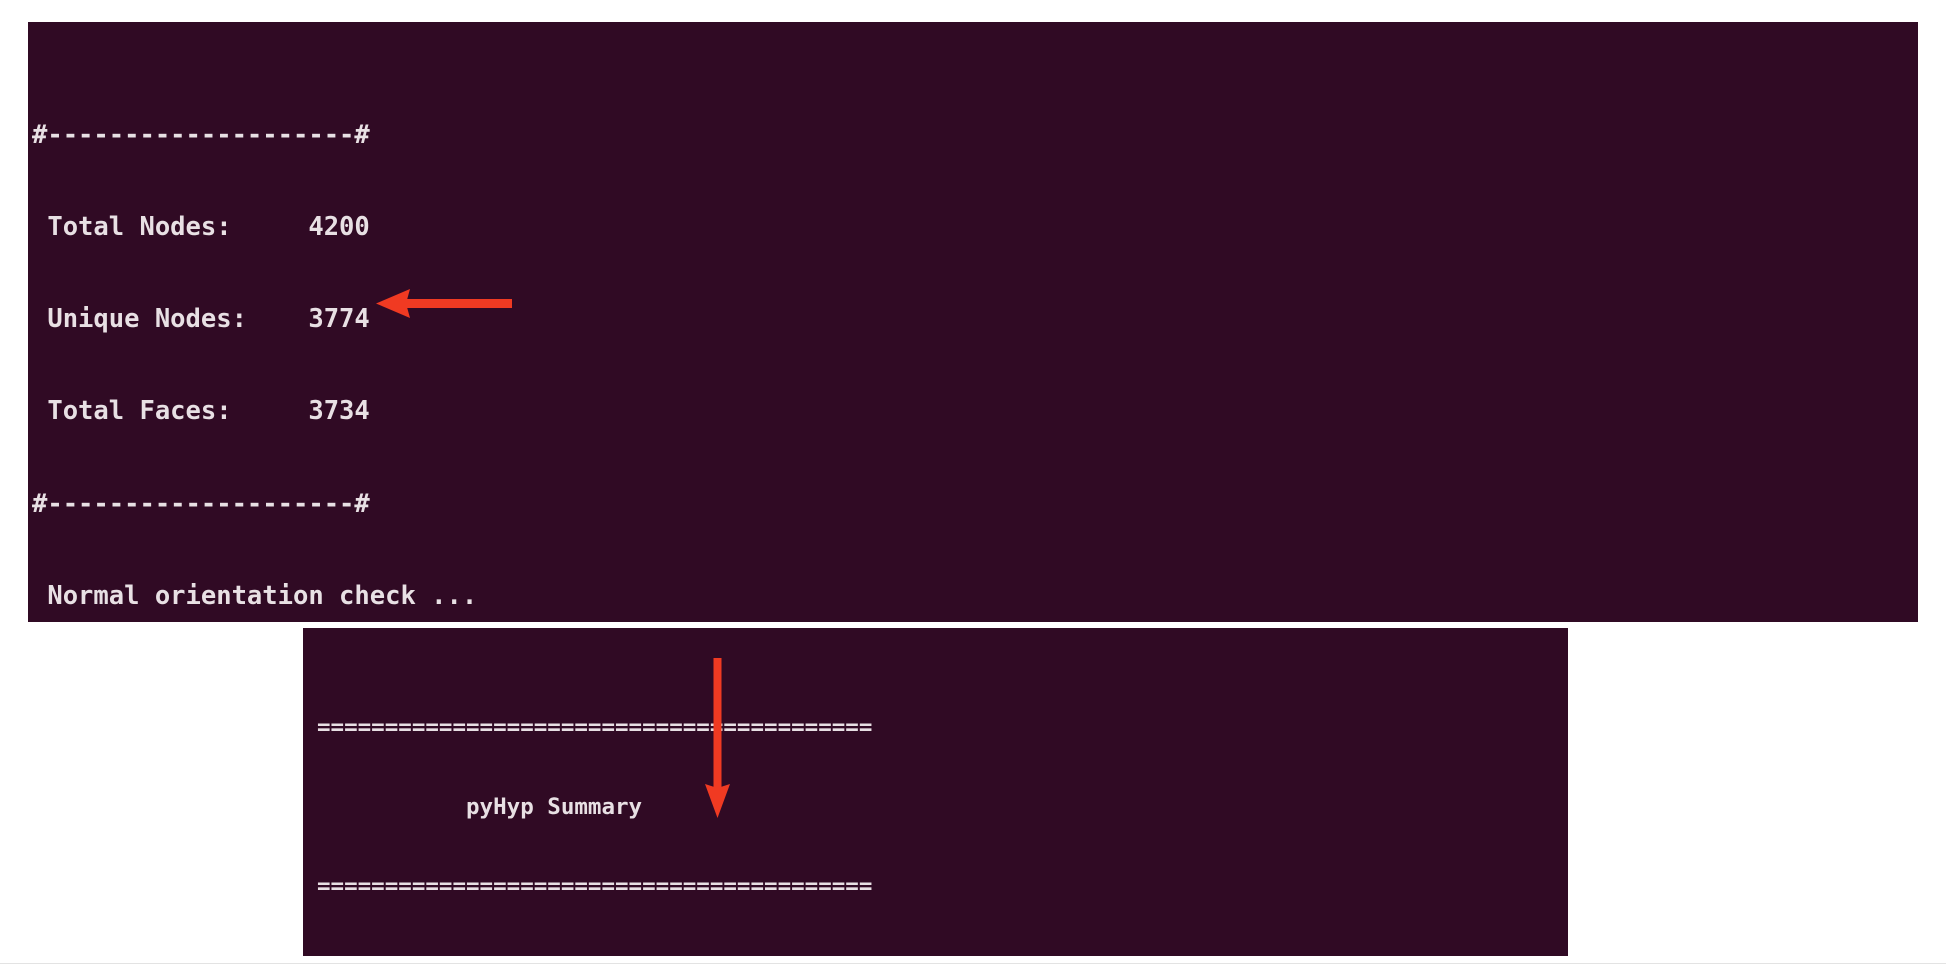  What do you see at coordinates (201, 319) in the screenshot?
I see `terminal-line-unique-nodes: Unique Nodes: 3774` at bounding box center [201, 319].